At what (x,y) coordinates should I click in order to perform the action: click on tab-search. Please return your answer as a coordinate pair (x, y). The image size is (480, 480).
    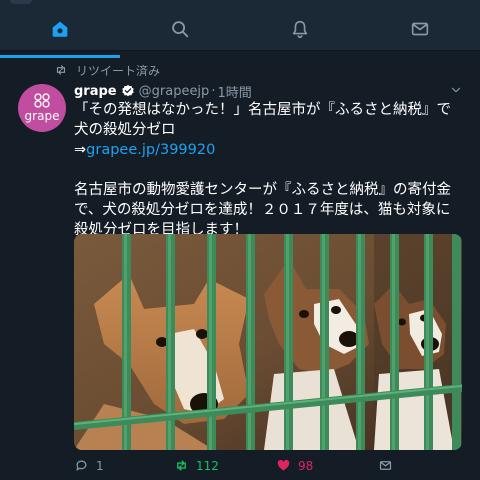
    Looking at the image, I should click on (180, 29).